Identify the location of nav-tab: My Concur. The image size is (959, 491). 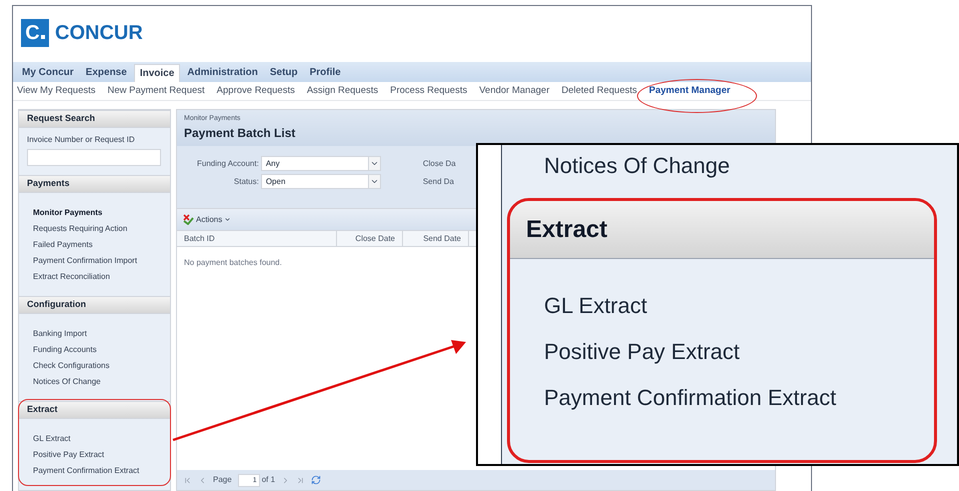
(48, 73).